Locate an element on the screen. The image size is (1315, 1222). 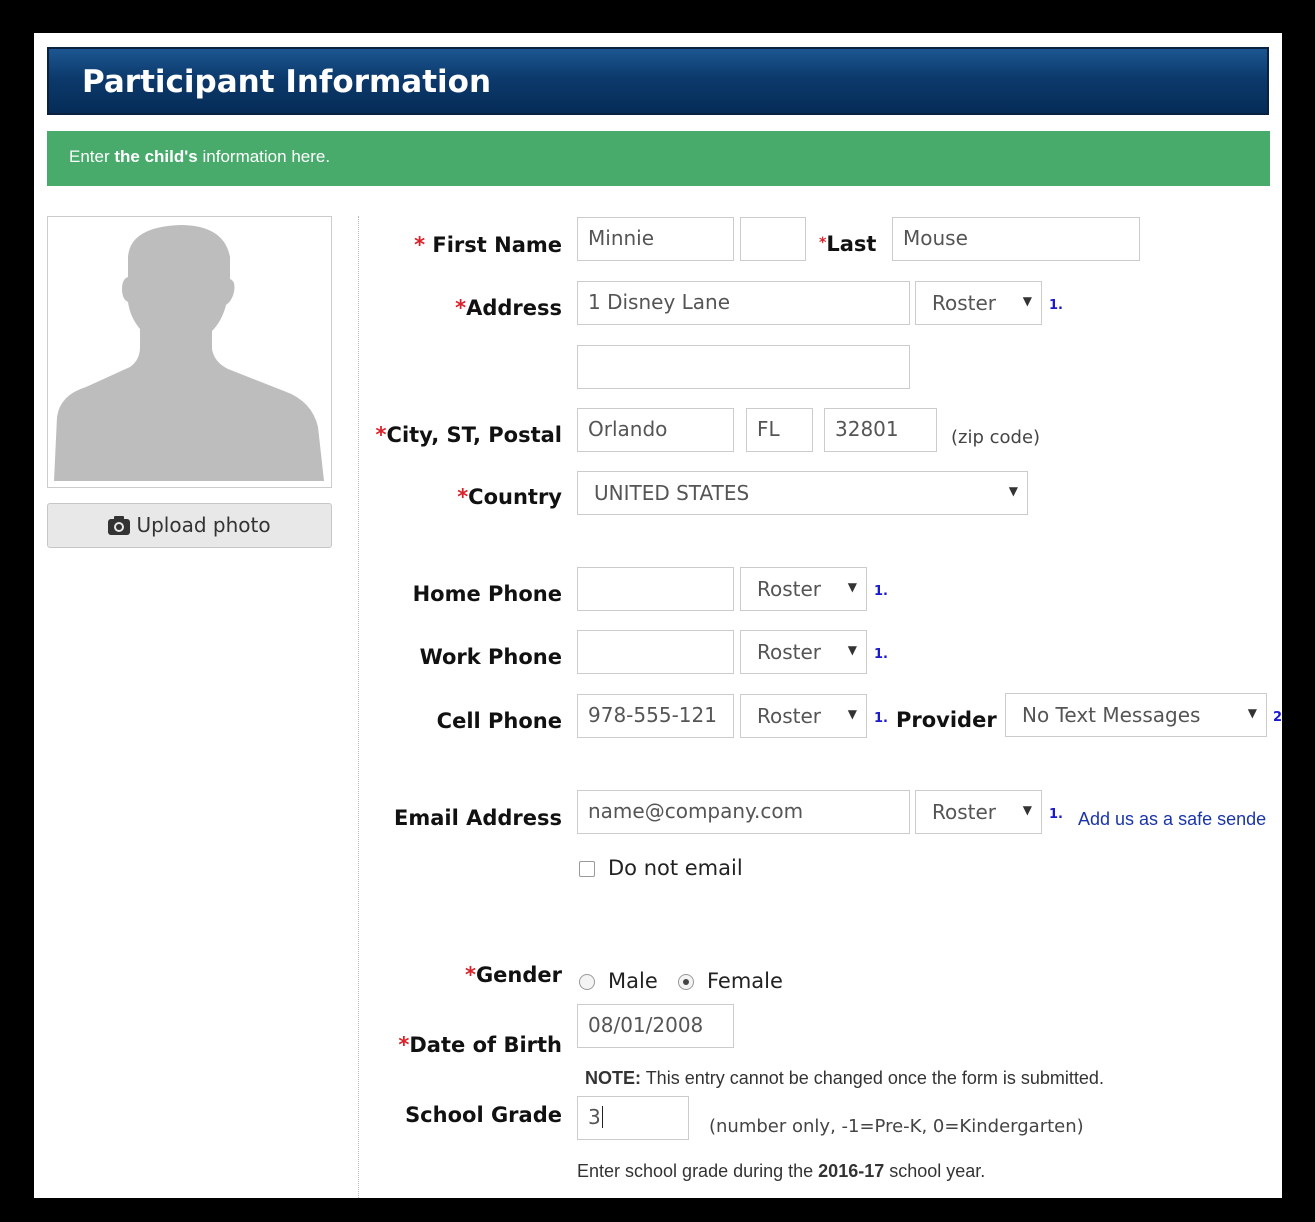
school-grade-label-wrap: School Grade is located at coordinates (460, 1118).